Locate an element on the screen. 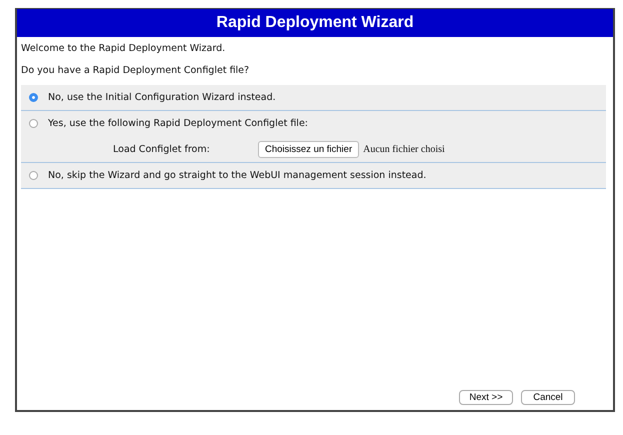 The image size is (623, 435). intro-text: Welcome to the Rapid Deployment Wizard. is located at coordinates (123, 49).